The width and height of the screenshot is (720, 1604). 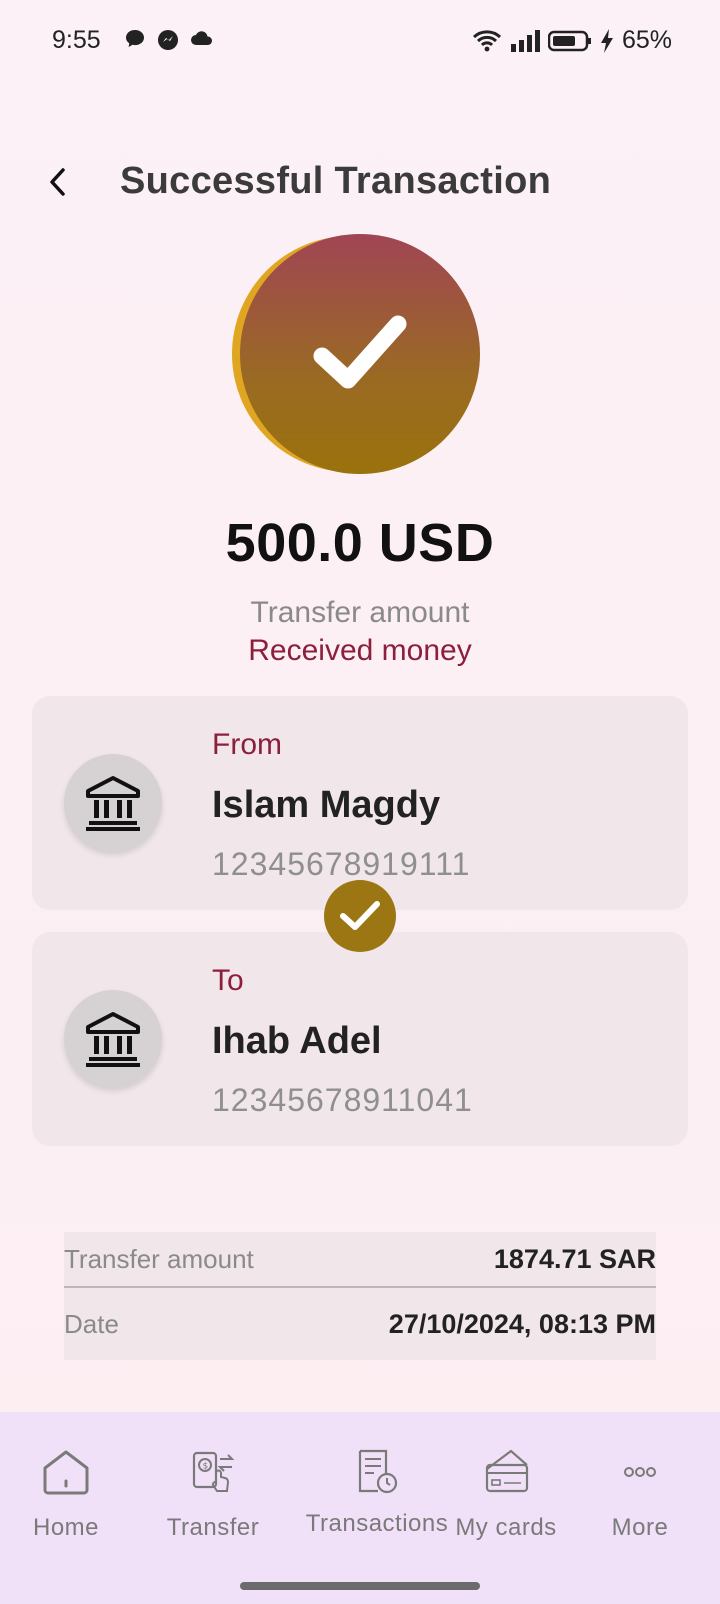 What do you see at coordinates (646, 40) in the screenshot?
I see `battery-percent: 65%` at bounding box center [646, 40].